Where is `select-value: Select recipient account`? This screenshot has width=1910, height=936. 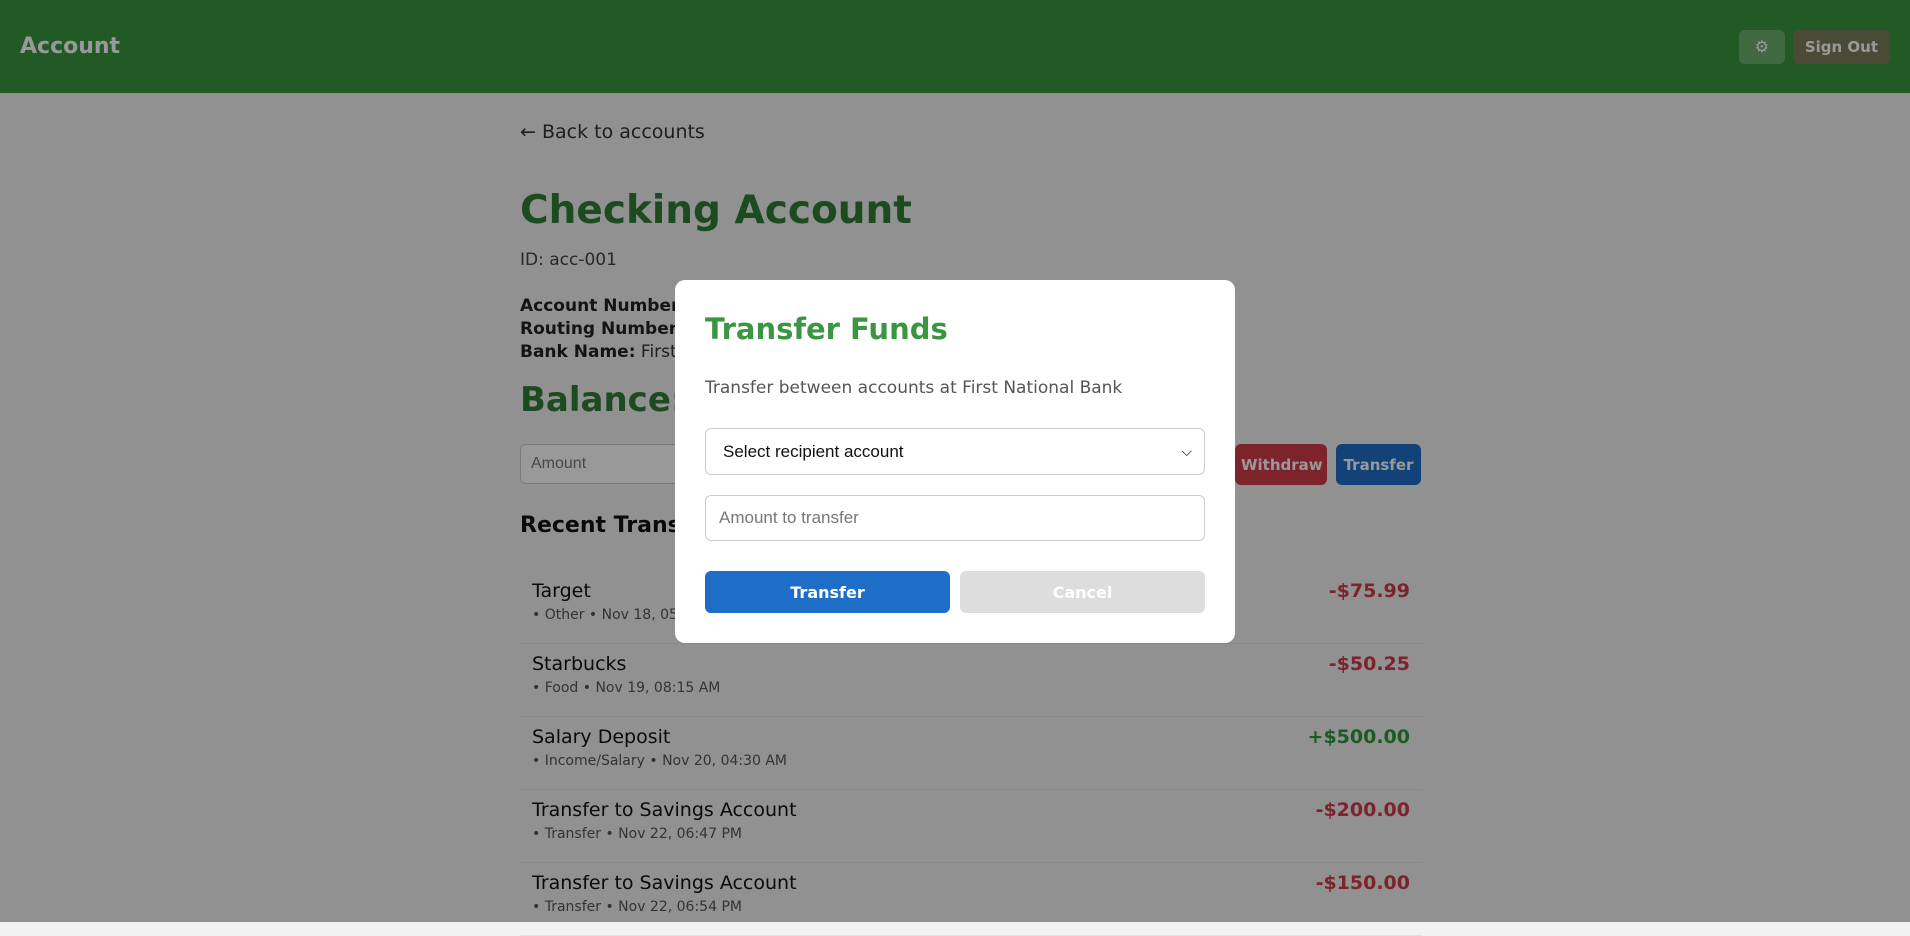
select-value: Select recipient account is located at coordinates (813, 451).